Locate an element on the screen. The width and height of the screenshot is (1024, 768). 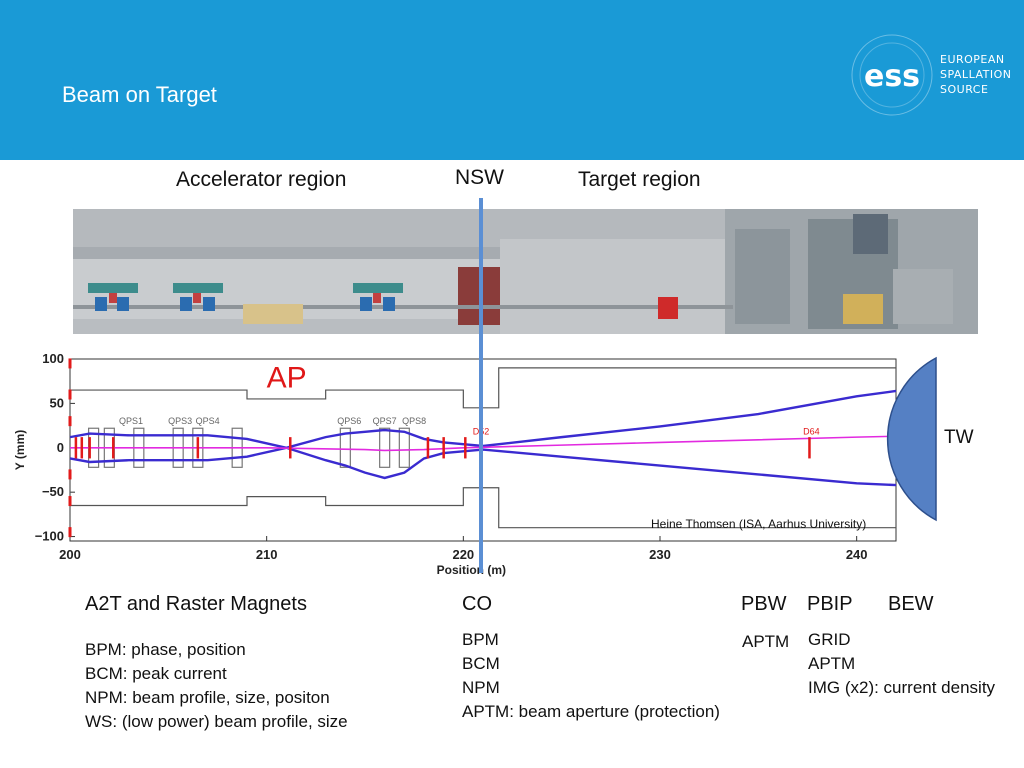
beam-series is located at coordinates (483, 438).